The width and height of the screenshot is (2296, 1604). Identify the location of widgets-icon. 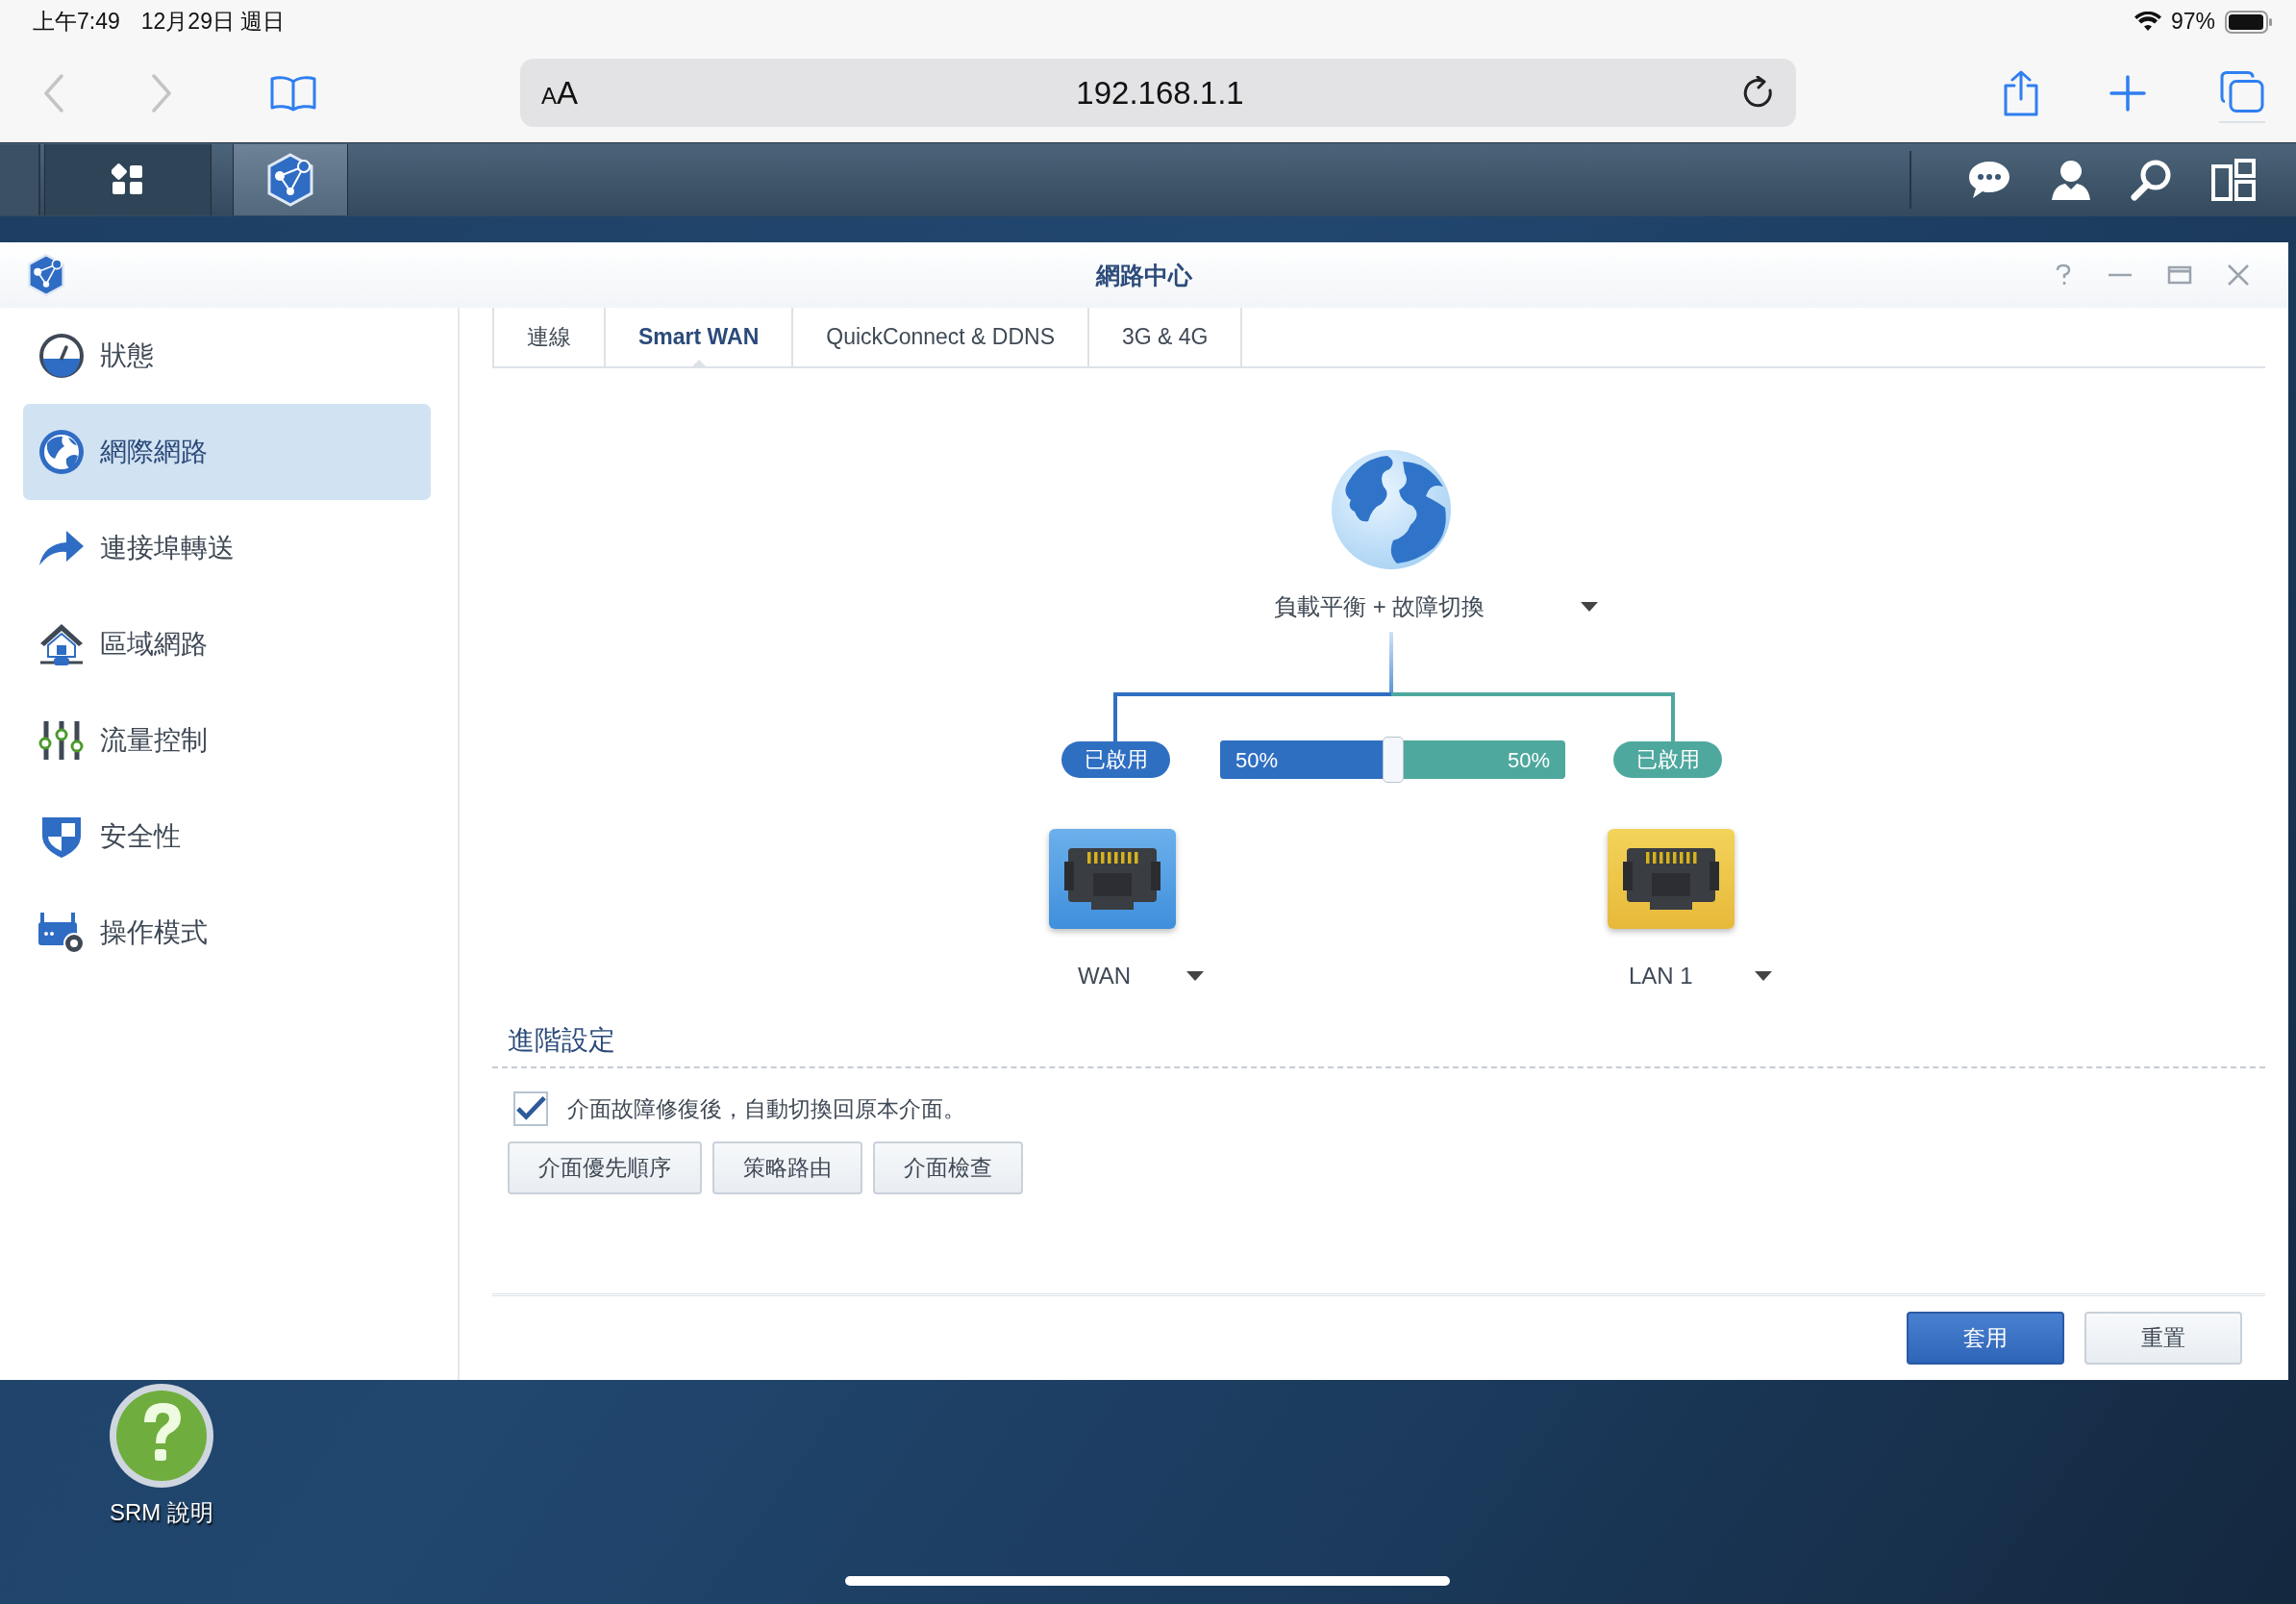
(2233, 180).